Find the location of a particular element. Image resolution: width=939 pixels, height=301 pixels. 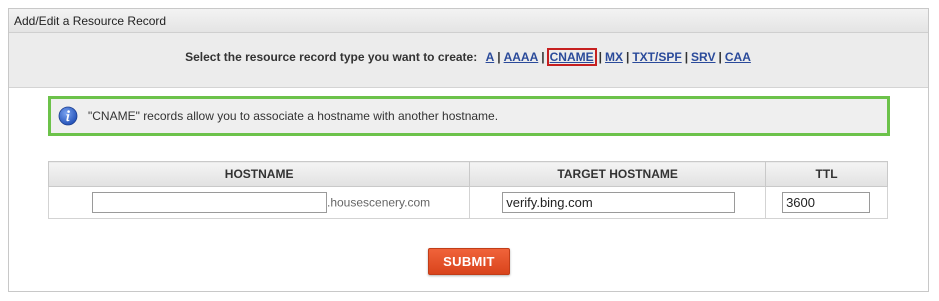

hostname-input is located at coordinates (209, 202).